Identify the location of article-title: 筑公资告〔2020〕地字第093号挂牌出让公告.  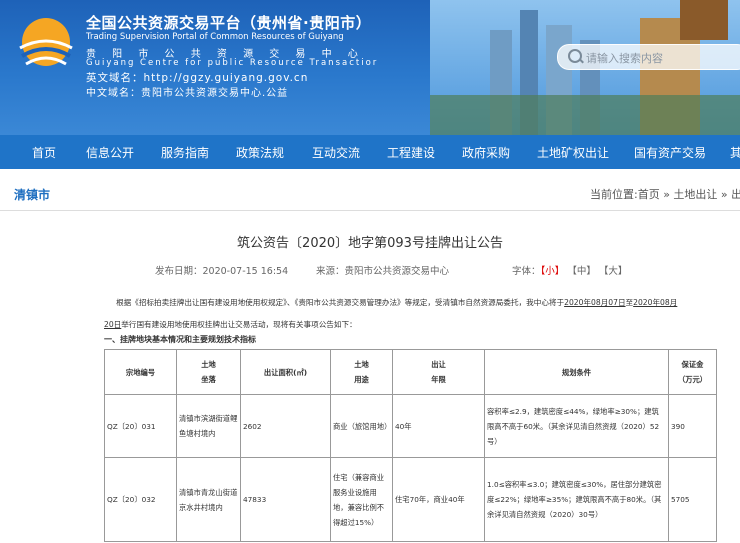
(370, 243).